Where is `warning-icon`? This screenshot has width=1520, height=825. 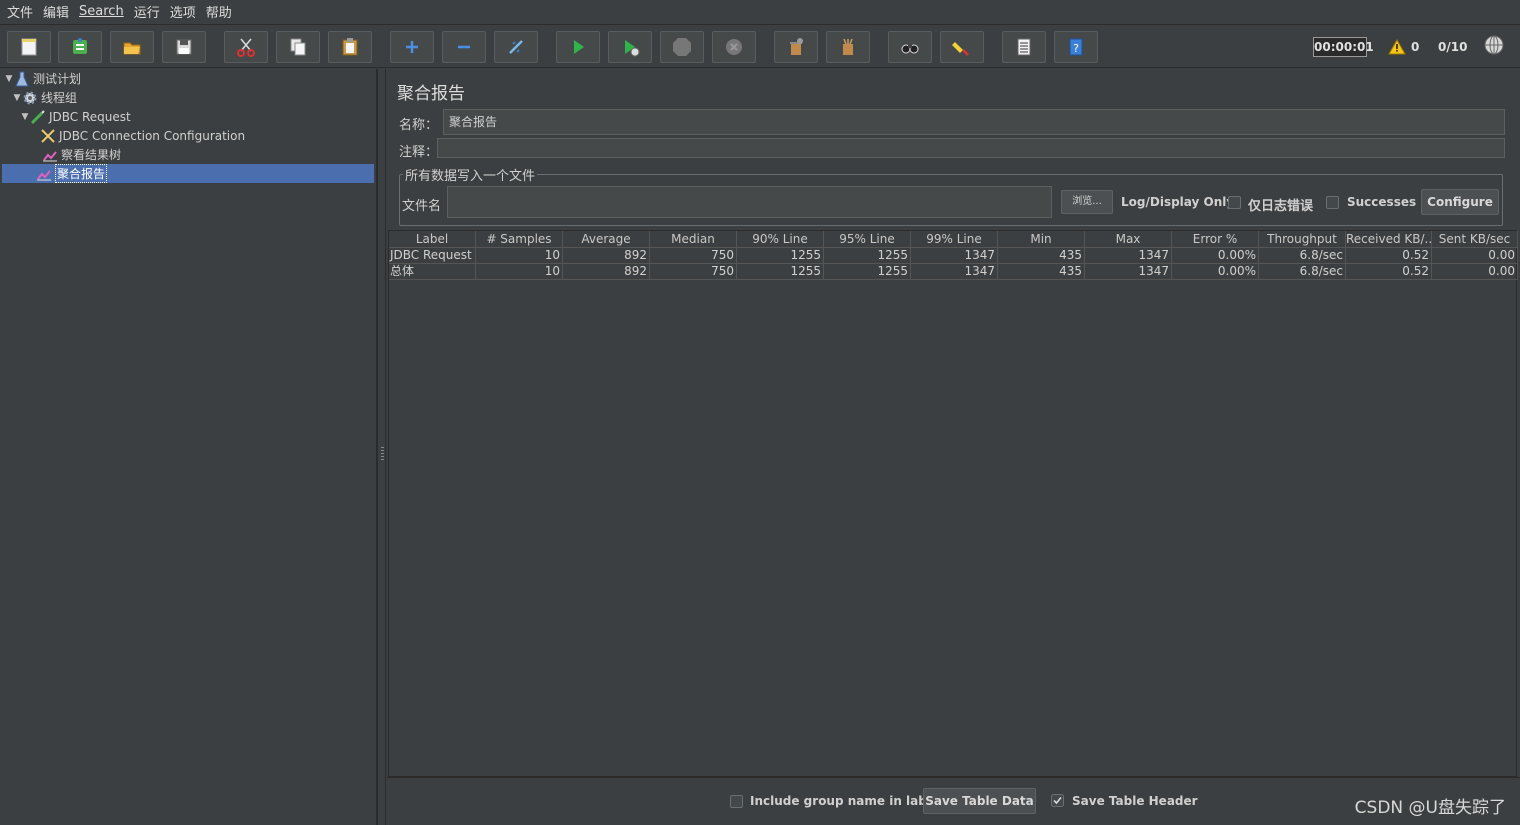
warning-icon is located at coordinates (1397, 47).